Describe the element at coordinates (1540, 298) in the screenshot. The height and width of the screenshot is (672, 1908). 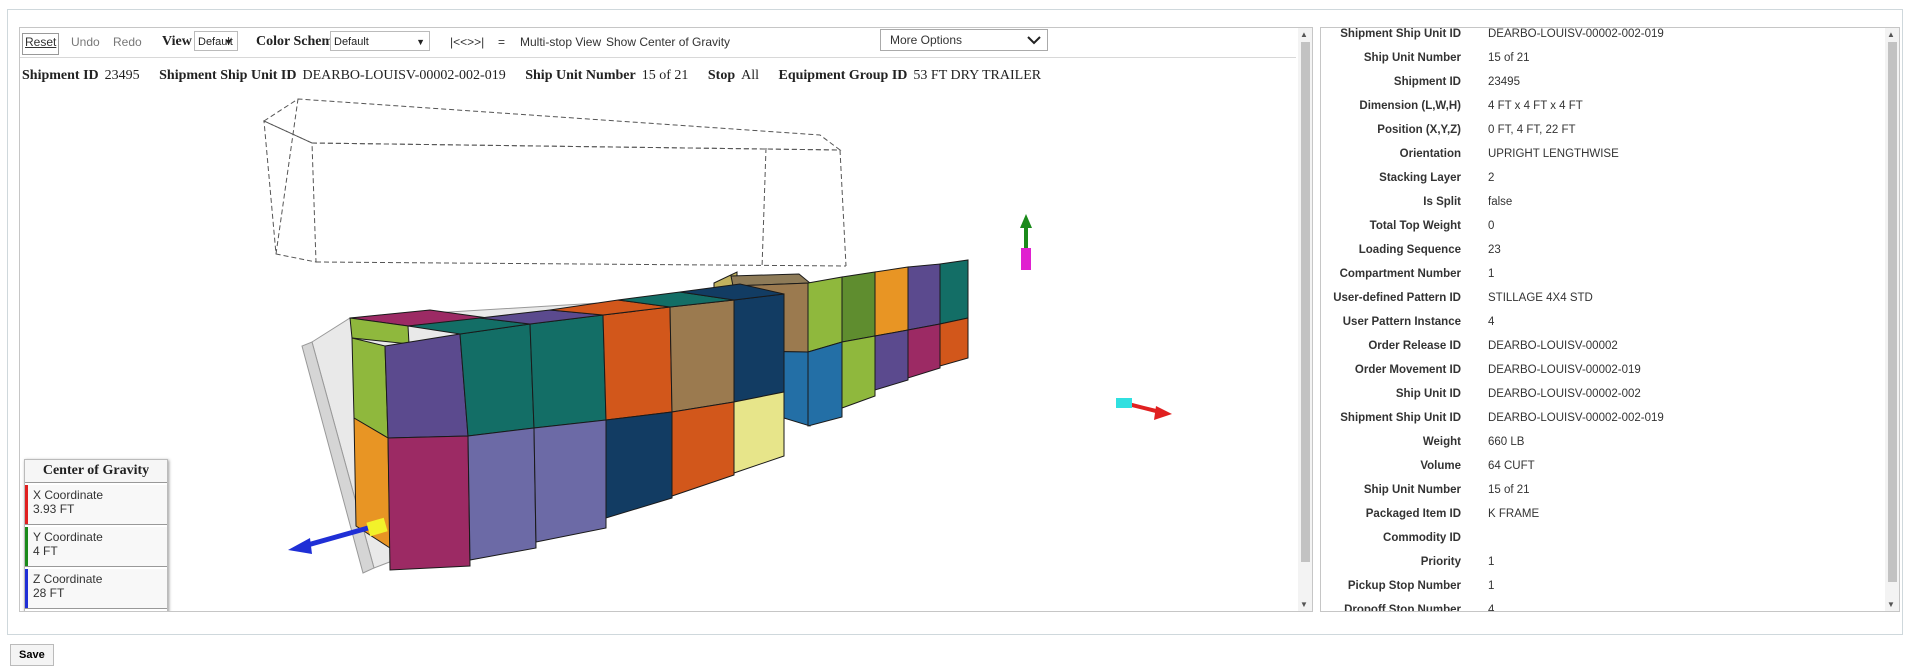
I see `property-value: STILLAGE 4X4 STD` at that location.